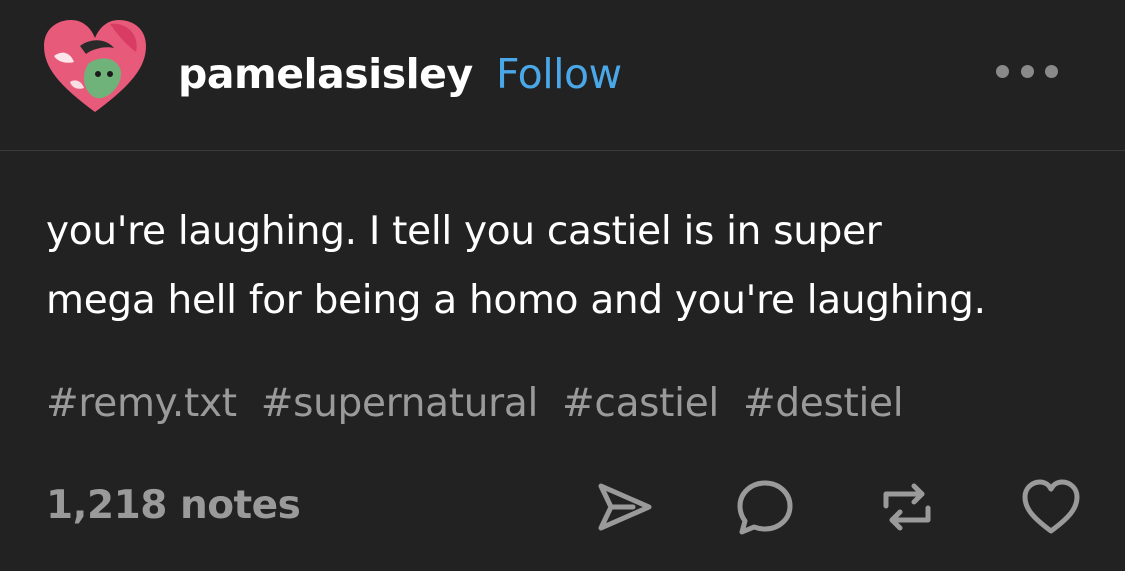 The height and width of the screenshot is (571, 1125). What do you see at coordinates (765, 507) in the screenshot?
I see `reply-icon` at bounding box center [765, 507].